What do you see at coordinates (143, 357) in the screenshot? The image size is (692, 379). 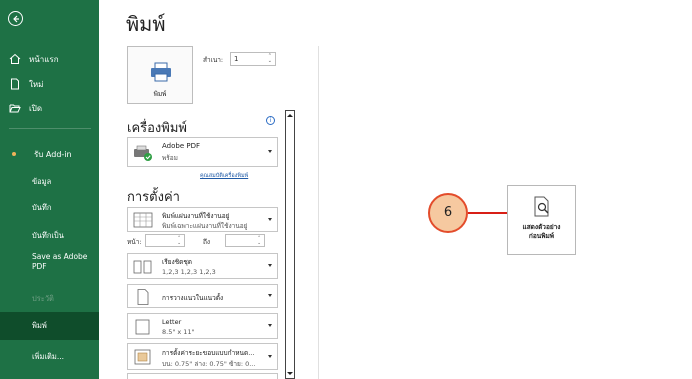 I see `margins-icon` at bounding box center [143, 357].